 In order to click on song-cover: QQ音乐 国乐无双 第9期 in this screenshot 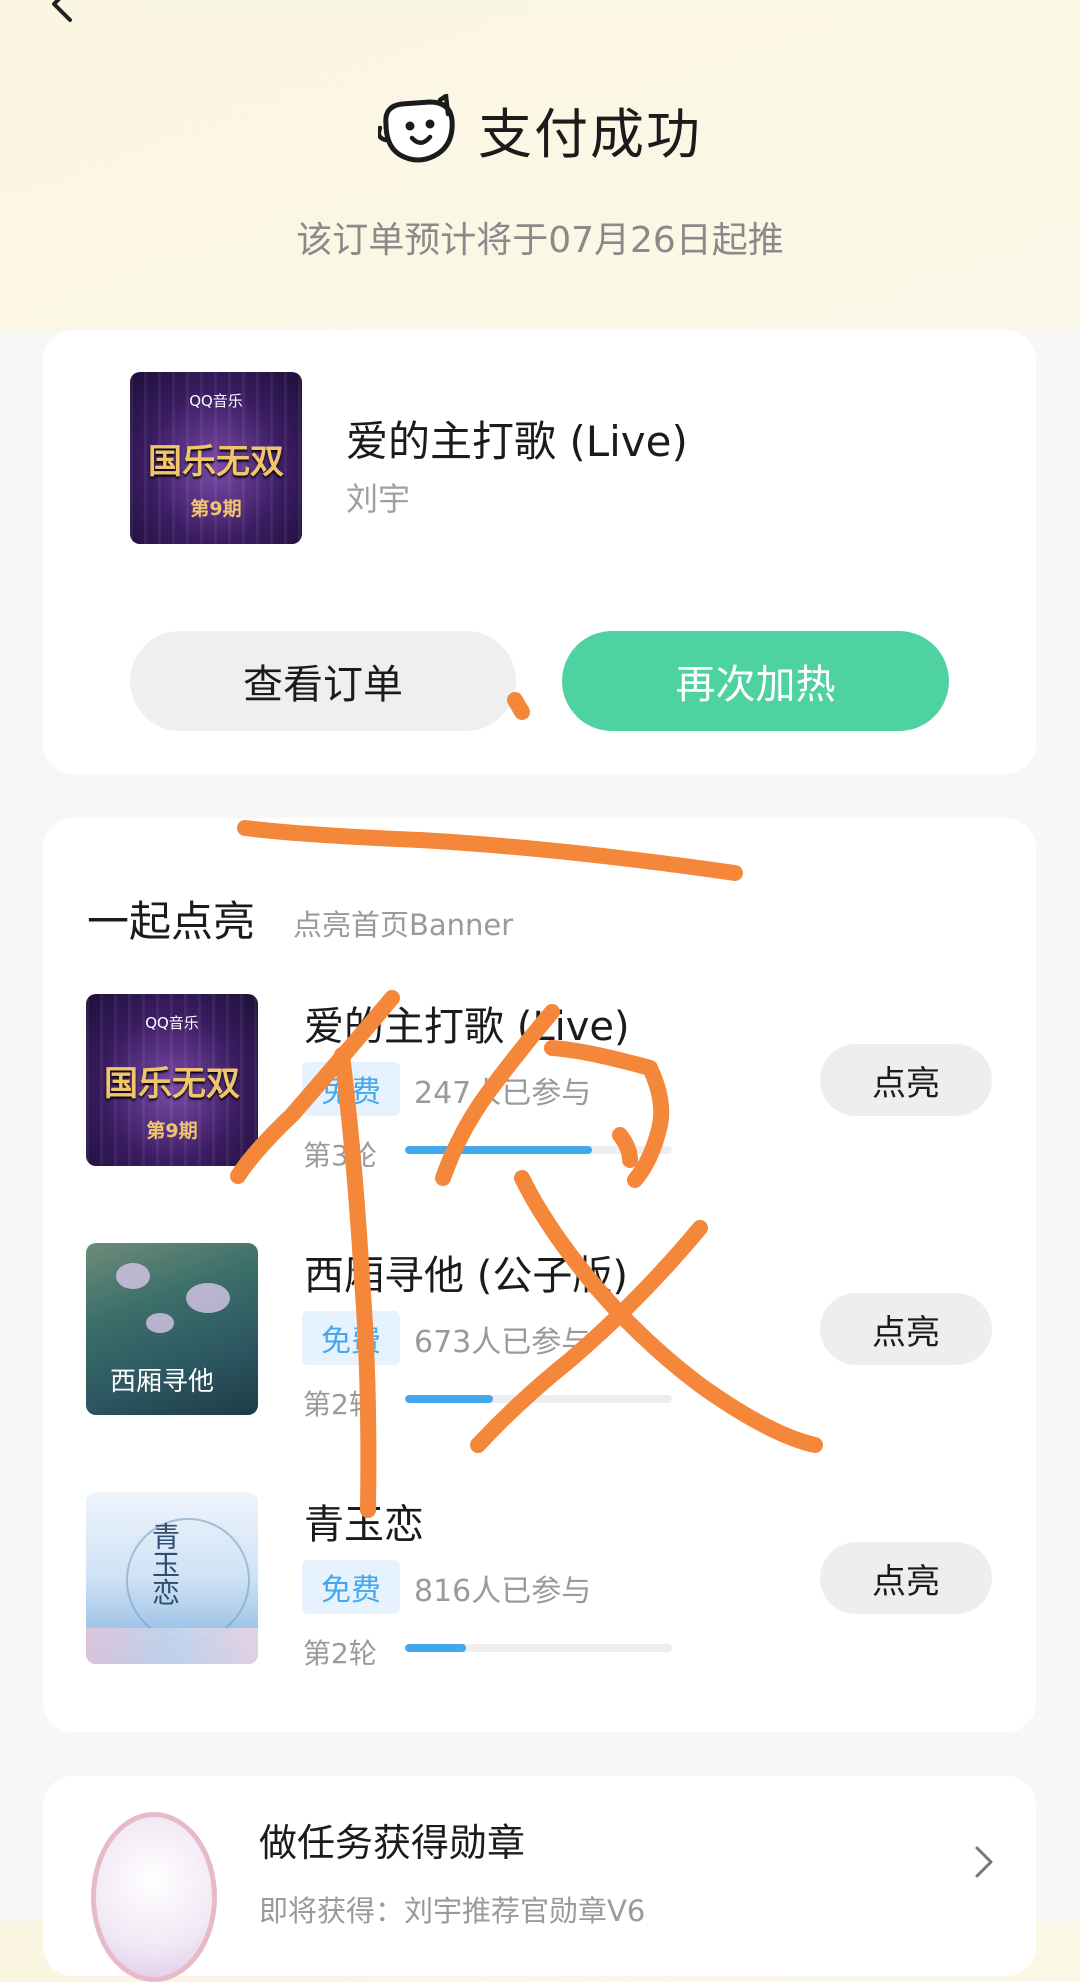, I will do `click(172, 1080)`.